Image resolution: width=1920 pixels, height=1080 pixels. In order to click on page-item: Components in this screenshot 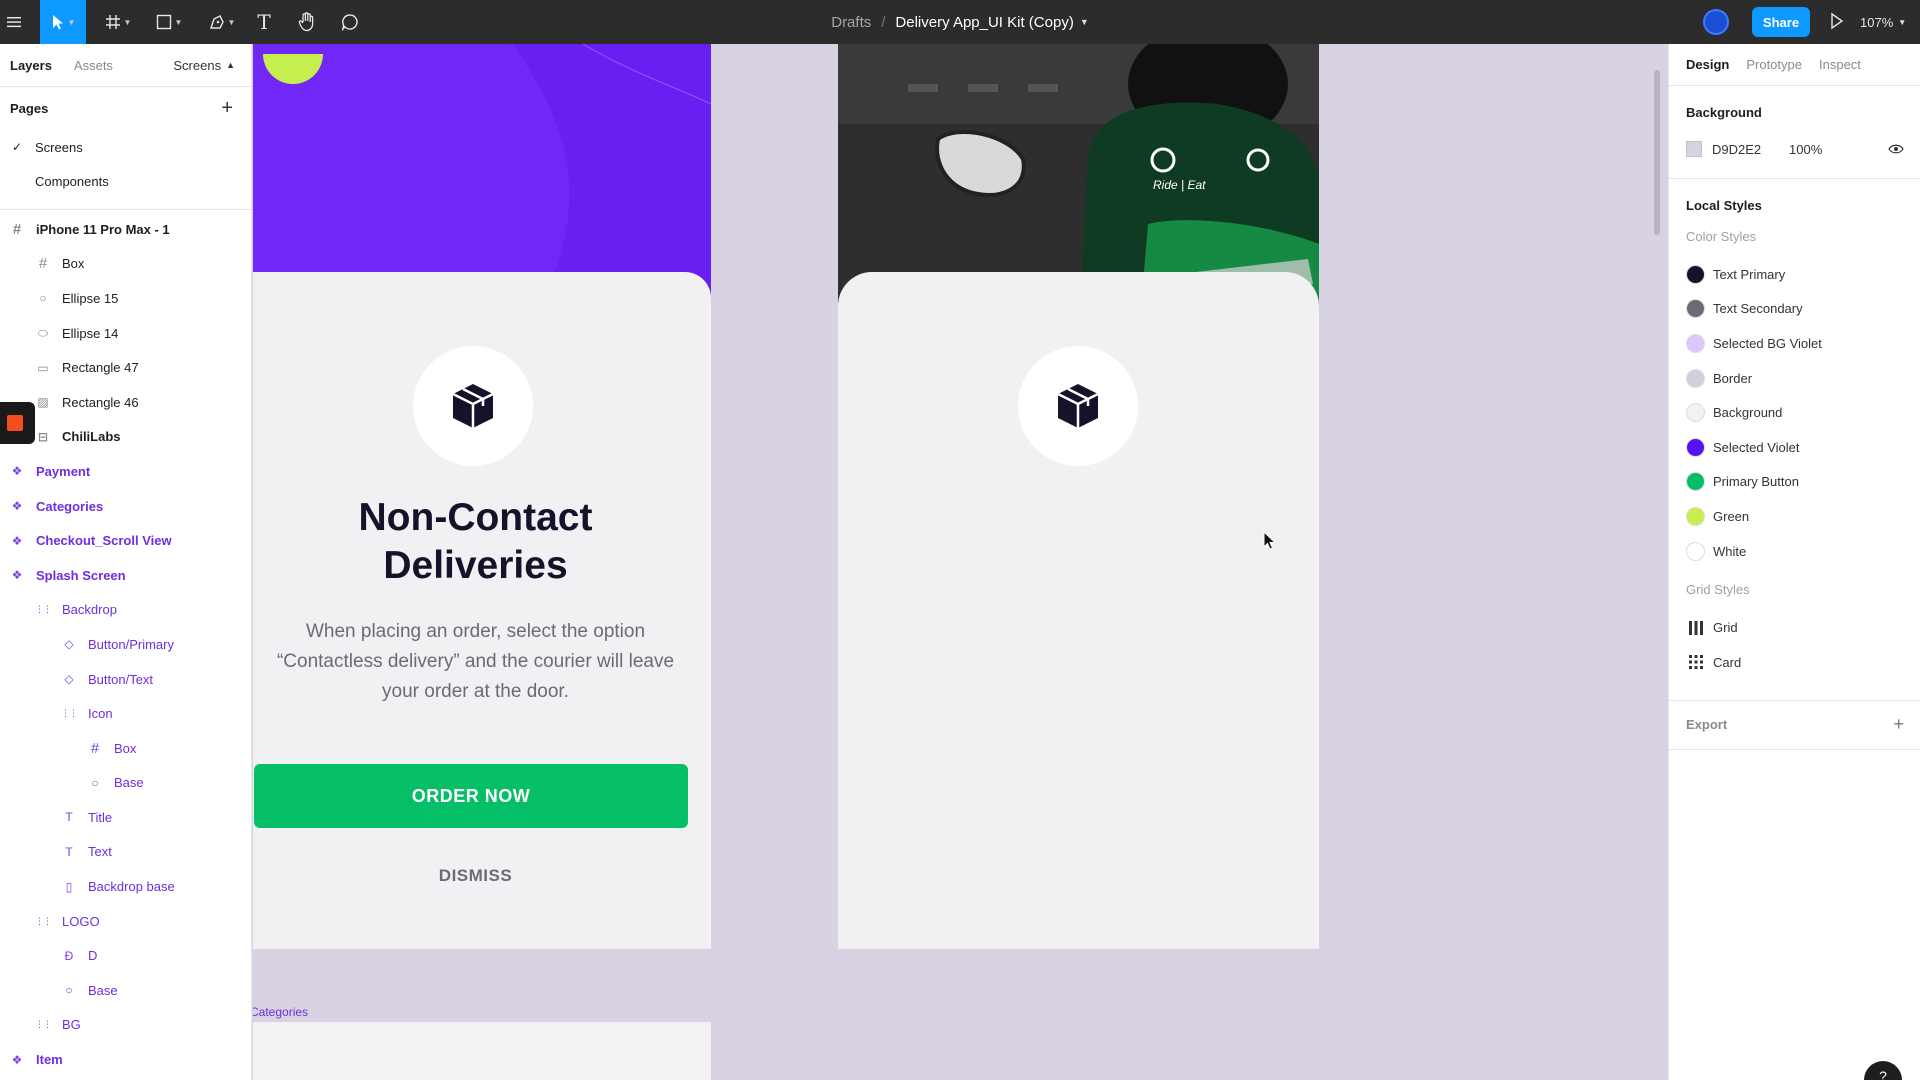, I will do `click(125, 182)`.